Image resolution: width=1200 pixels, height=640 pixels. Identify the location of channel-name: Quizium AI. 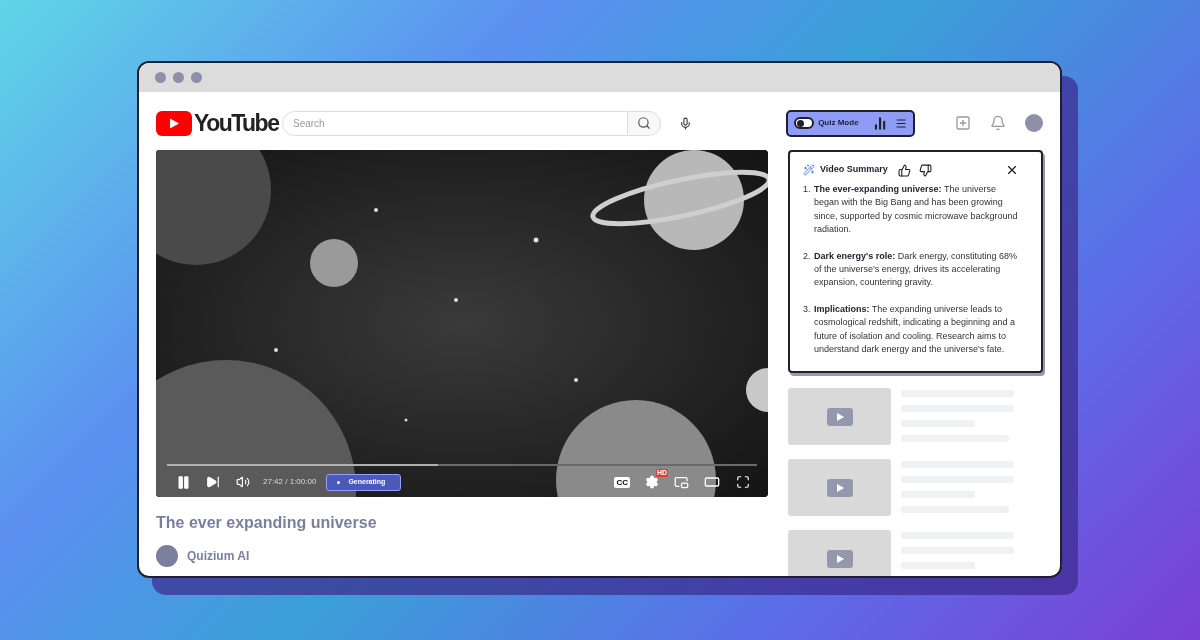
(218, 556).